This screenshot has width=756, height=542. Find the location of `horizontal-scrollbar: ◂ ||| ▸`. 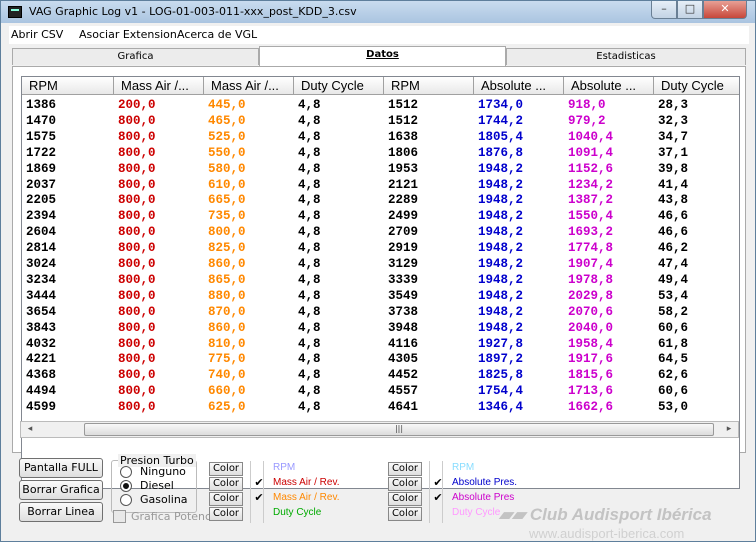

horizontal-scrollbar: ◂ ||| ▸ is located at coordinates (379, 429).